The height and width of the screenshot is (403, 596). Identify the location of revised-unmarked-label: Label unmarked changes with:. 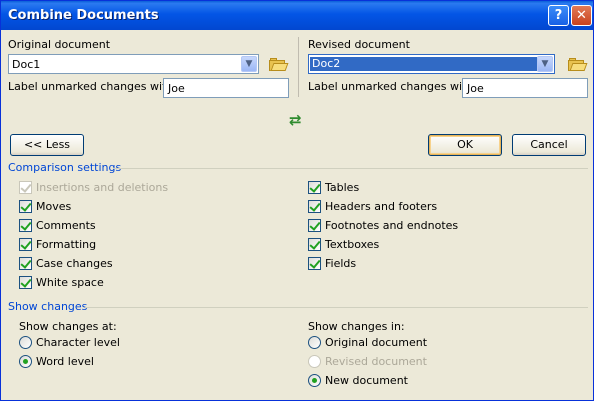
(393, 86).